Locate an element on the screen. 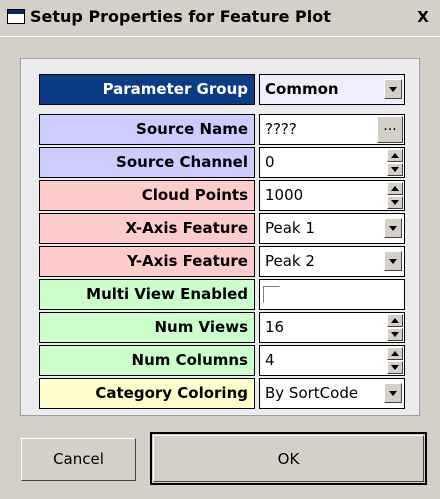  source-channel-field: 0 is located at coordinates (332, 162).